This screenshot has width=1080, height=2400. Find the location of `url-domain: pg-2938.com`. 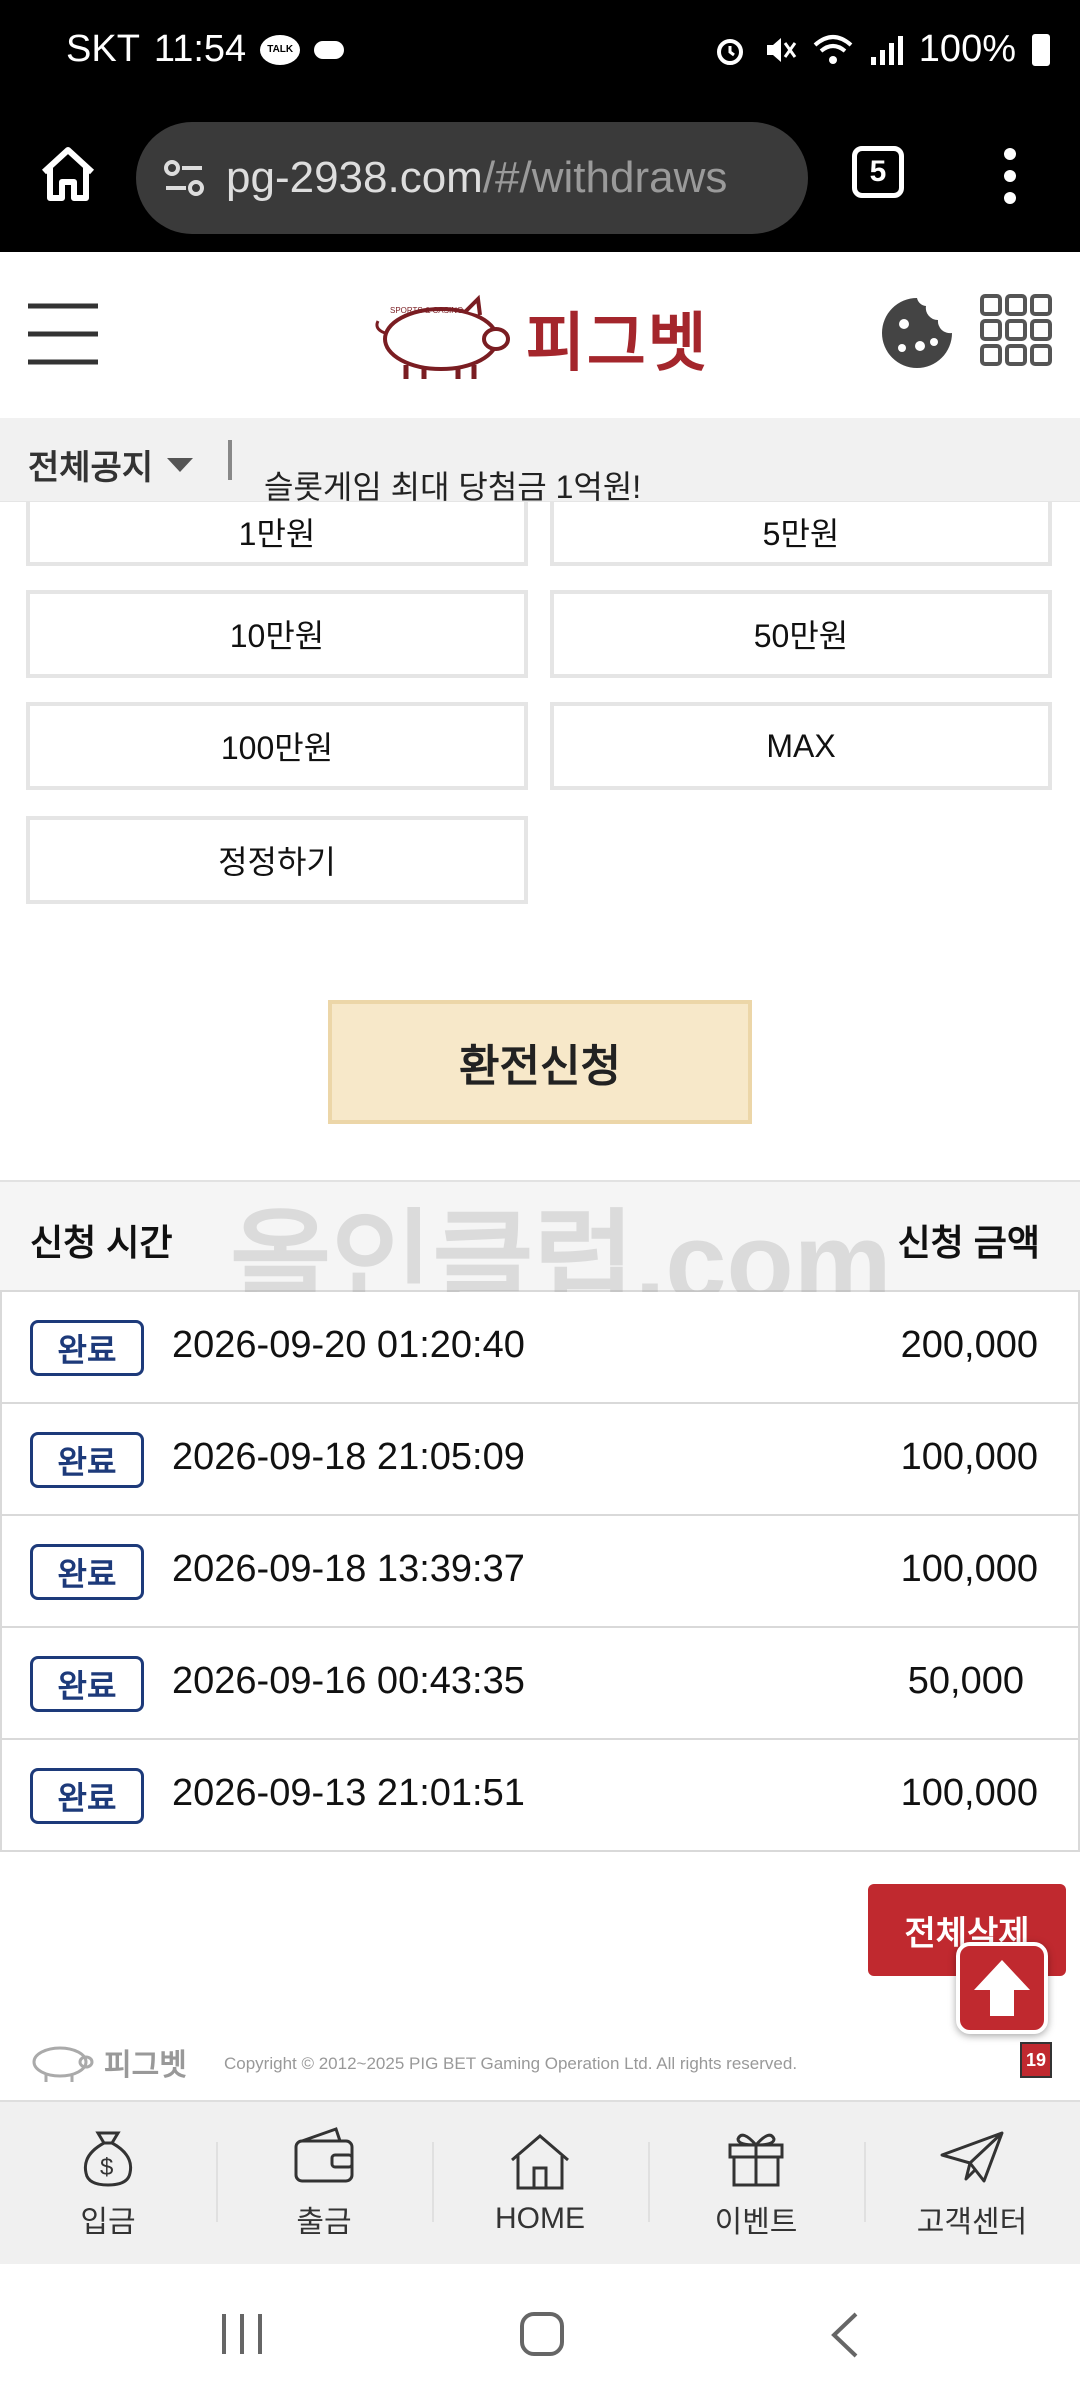

url-domain: pg-2938.com is located at coordinates (354, 177).